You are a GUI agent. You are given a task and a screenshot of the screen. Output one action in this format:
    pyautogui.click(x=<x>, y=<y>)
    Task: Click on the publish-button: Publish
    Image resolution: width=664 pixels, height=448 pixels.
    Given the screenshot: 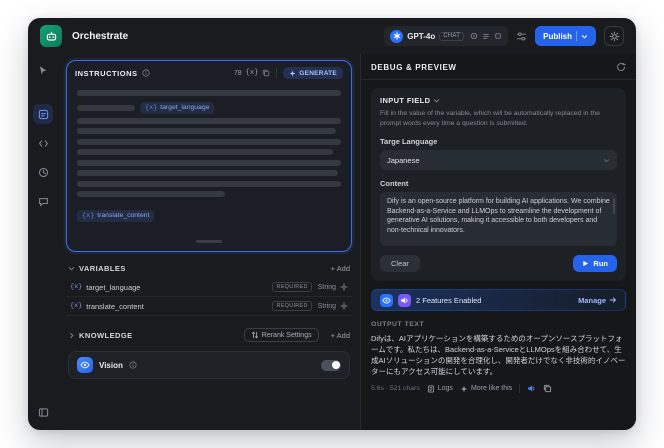 What is the action you would take?
    pyautogui.click(x=565, y=36)
    